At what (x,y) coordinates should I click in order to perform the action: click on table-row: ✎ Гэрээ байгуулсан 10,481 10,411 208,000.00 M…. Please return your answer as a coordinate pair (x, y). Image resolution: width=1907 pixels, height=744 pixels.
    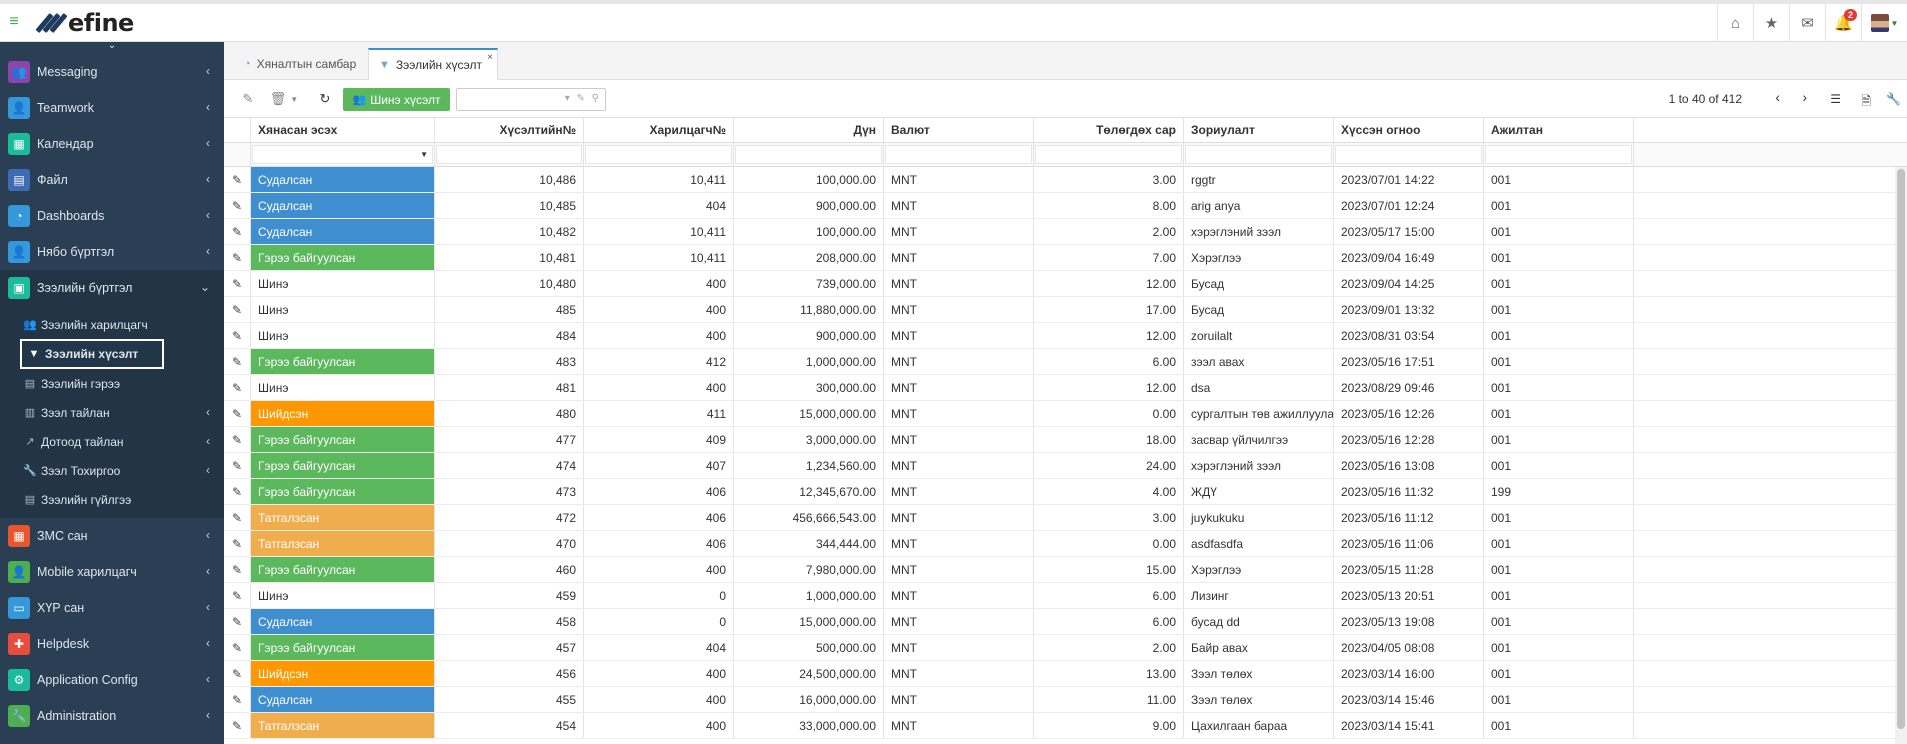
    Looking at the image, I should click on (1065, 258).